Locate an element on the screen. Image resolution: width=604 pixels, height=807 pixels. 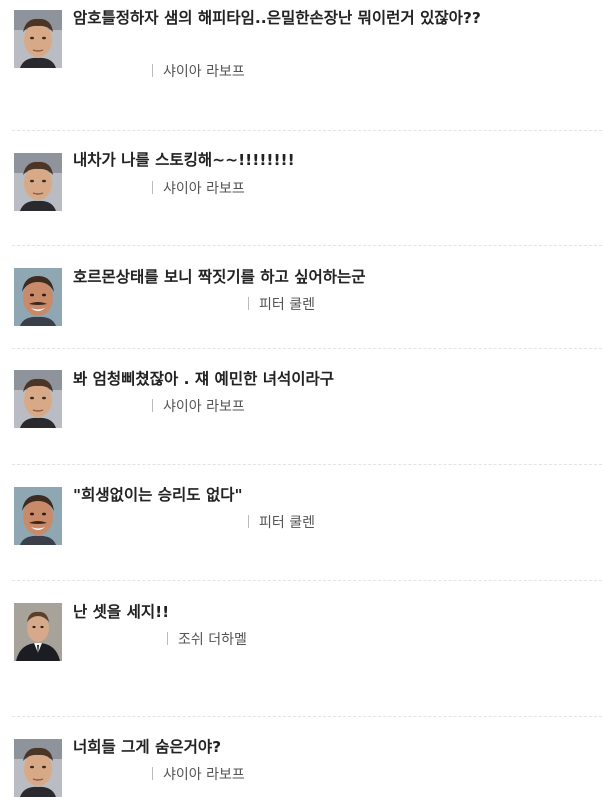
quote-text: 봐 엄청삐쳤잖아 . 쟤 예민한 녀석이라구 is located at coordinates (293, 379).